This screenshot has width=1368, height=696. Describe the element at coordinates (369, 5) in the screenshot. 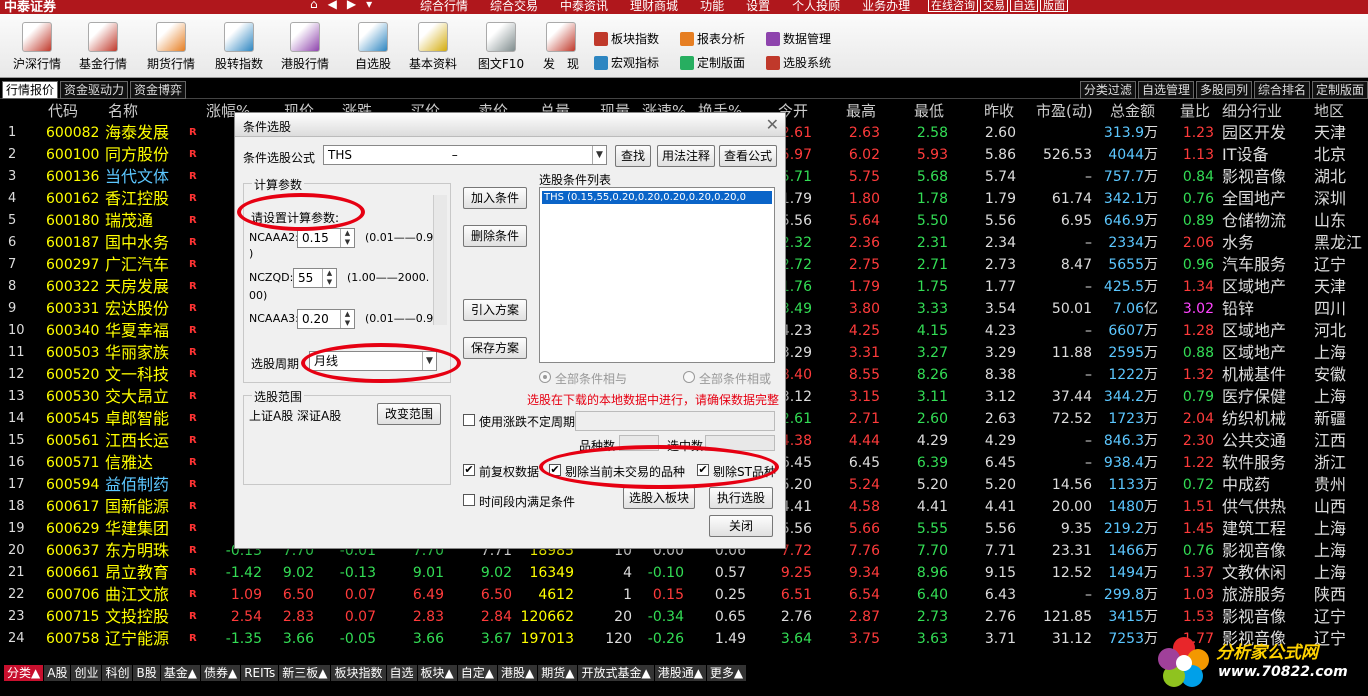

I see `dropdown-icon: ▾` at that location.